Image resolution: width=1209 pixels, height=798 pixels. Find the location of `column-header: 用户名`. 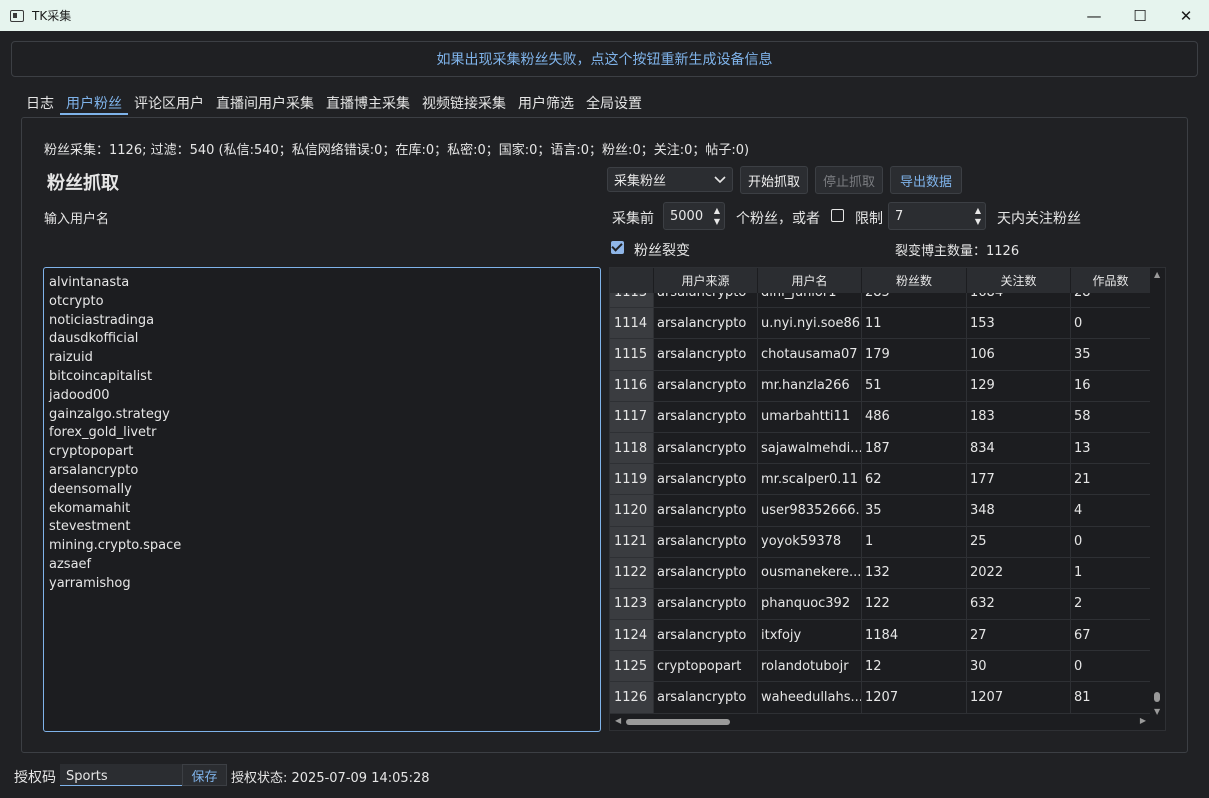

column-header: 用户名 is located at coordinates (810, 280).